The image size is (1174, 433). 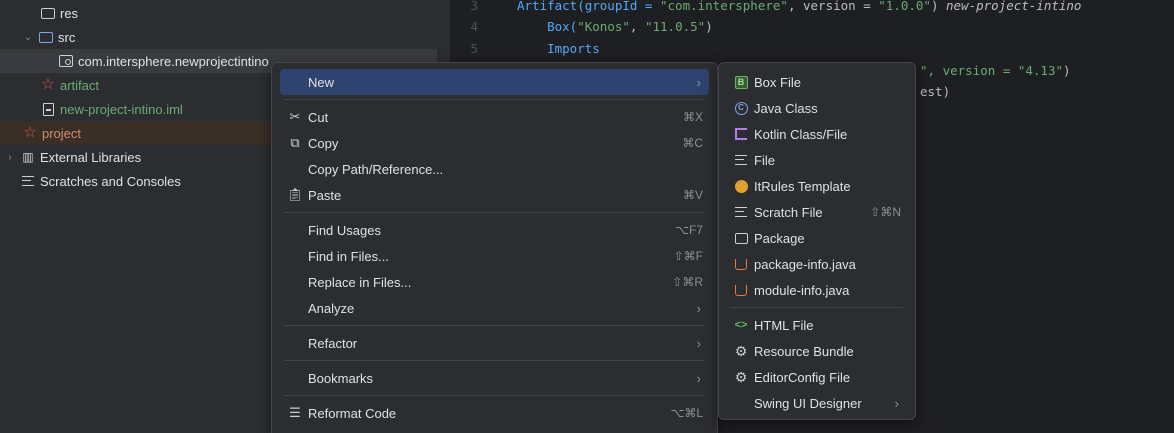 I want to click on menu-item-replace-in-files: Replace in Files... ⇧⌘R, so click(x=494, y=282).